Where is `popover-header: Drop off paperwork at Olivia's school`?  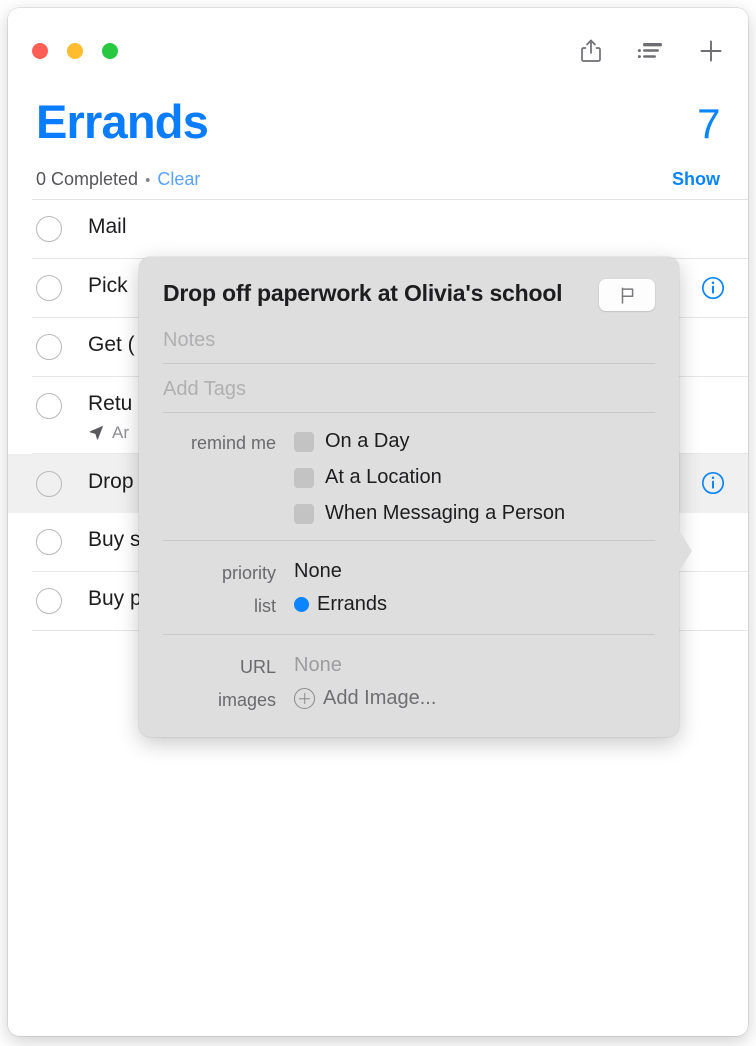
popover-header: Drop off paperwork at Olivia's school is located at coordinates (409, 295).